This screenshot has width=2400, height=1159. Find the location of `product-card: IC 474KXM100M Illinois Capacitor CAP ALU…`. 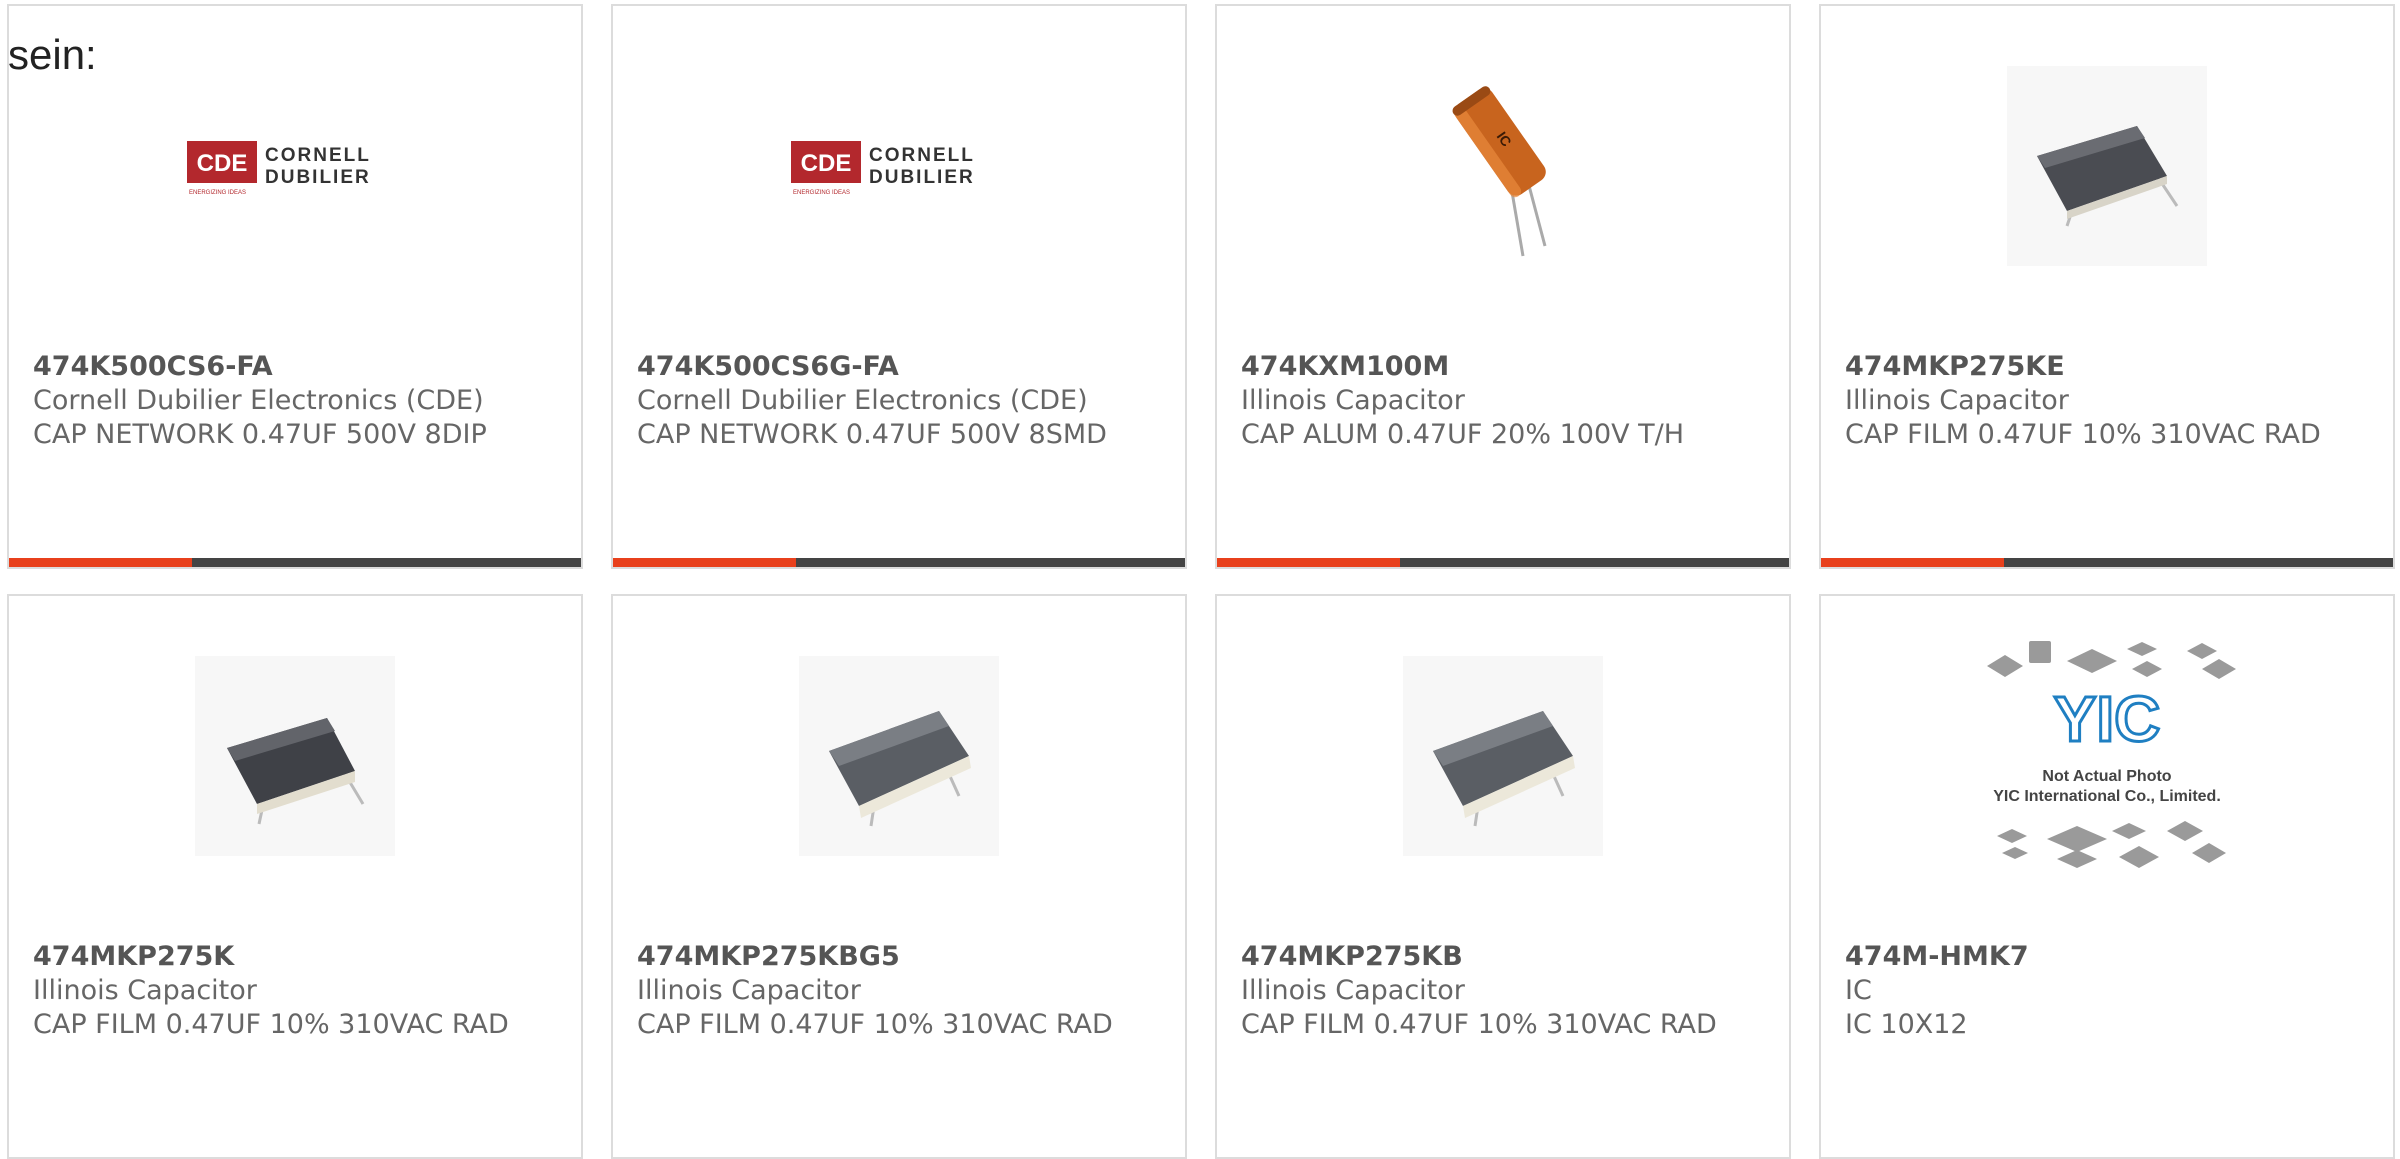

product-card: IC 474KXM100M Illinois Capacitor CAP ALU… is located at coordinates (1503, 286).